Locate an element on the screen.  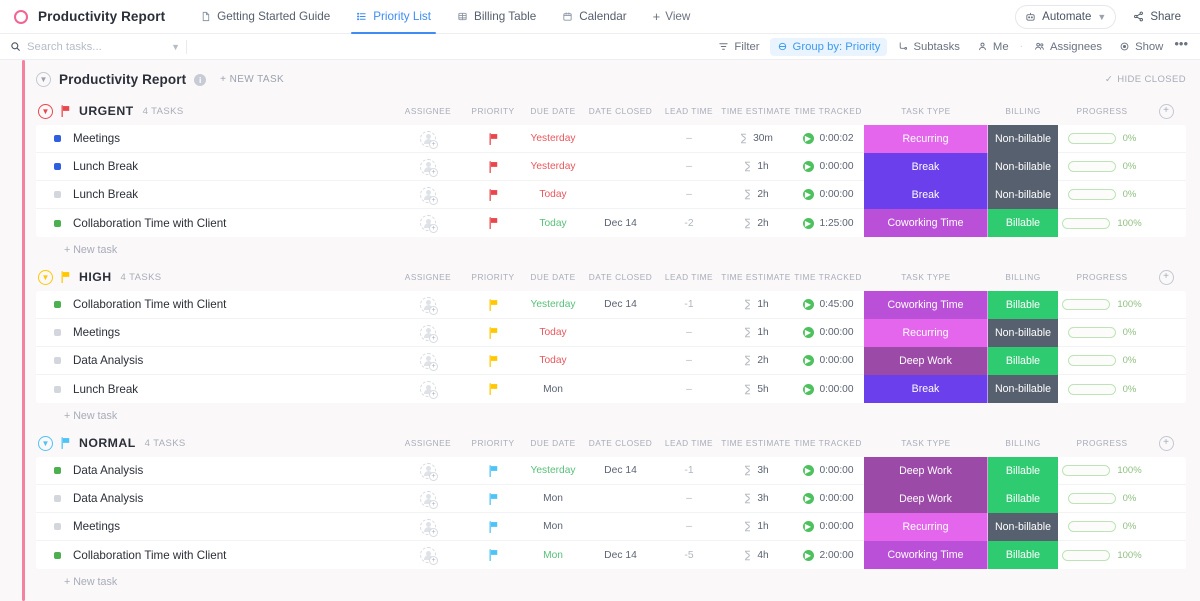
filter-group-by-priority: Group by: Priority is located at coordinates (828, 46).